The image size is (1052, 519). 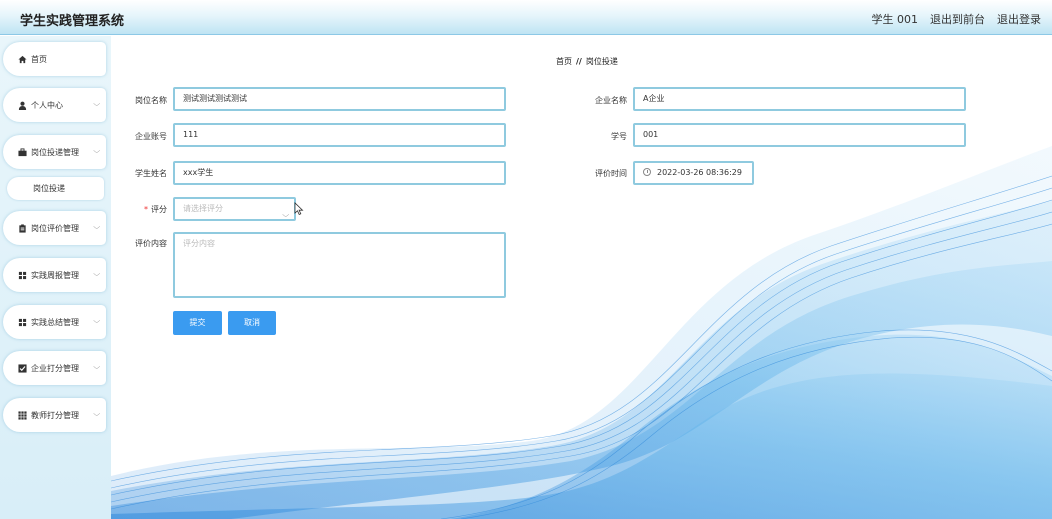 I want to click on sidebar-item-label: 企业打分管理, so click(x=55, y=368).